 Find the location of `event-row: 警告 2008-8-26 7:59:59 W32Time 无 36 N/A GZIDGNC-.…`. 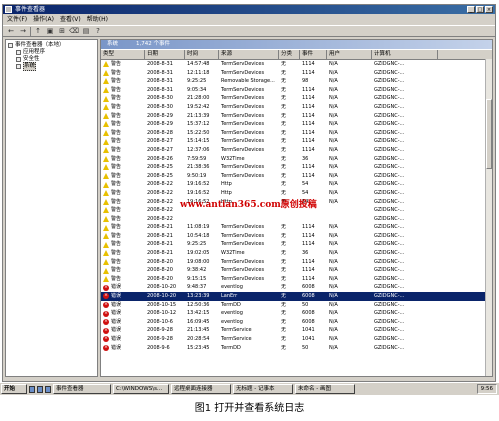

event-row: 警告 2008-8-26 7:59:59 W32Time 无 36 N/A GZIDGNC-.… is located at coordinates (293, 159).